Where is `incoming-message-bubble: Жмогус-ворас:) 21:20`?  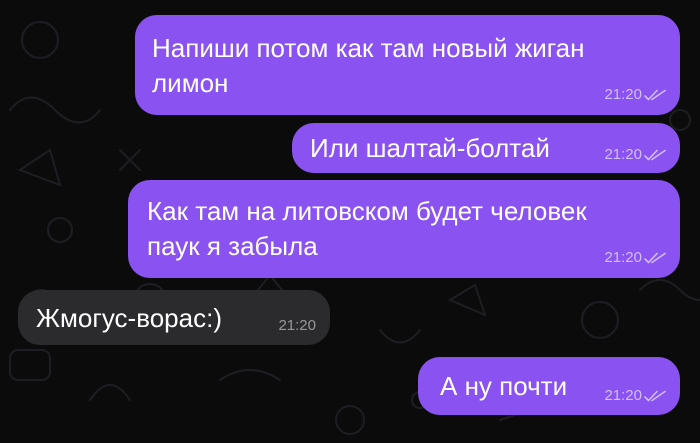
incoming-message-bubble: Жмогус-ворас:) 21:20 is located at coordinates (174, 317).